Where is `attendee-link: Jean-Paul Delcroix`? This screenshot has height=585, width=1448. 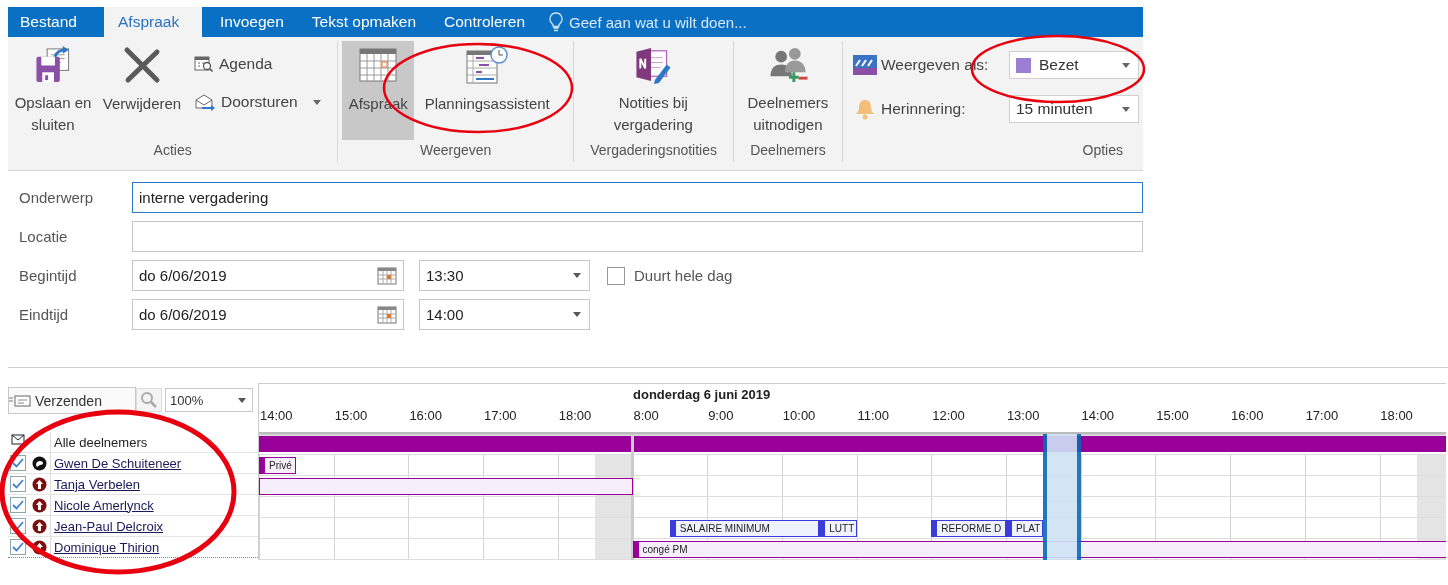
attendee-link: Jean-Paul Delcroix is located at coordinates (107, 526).